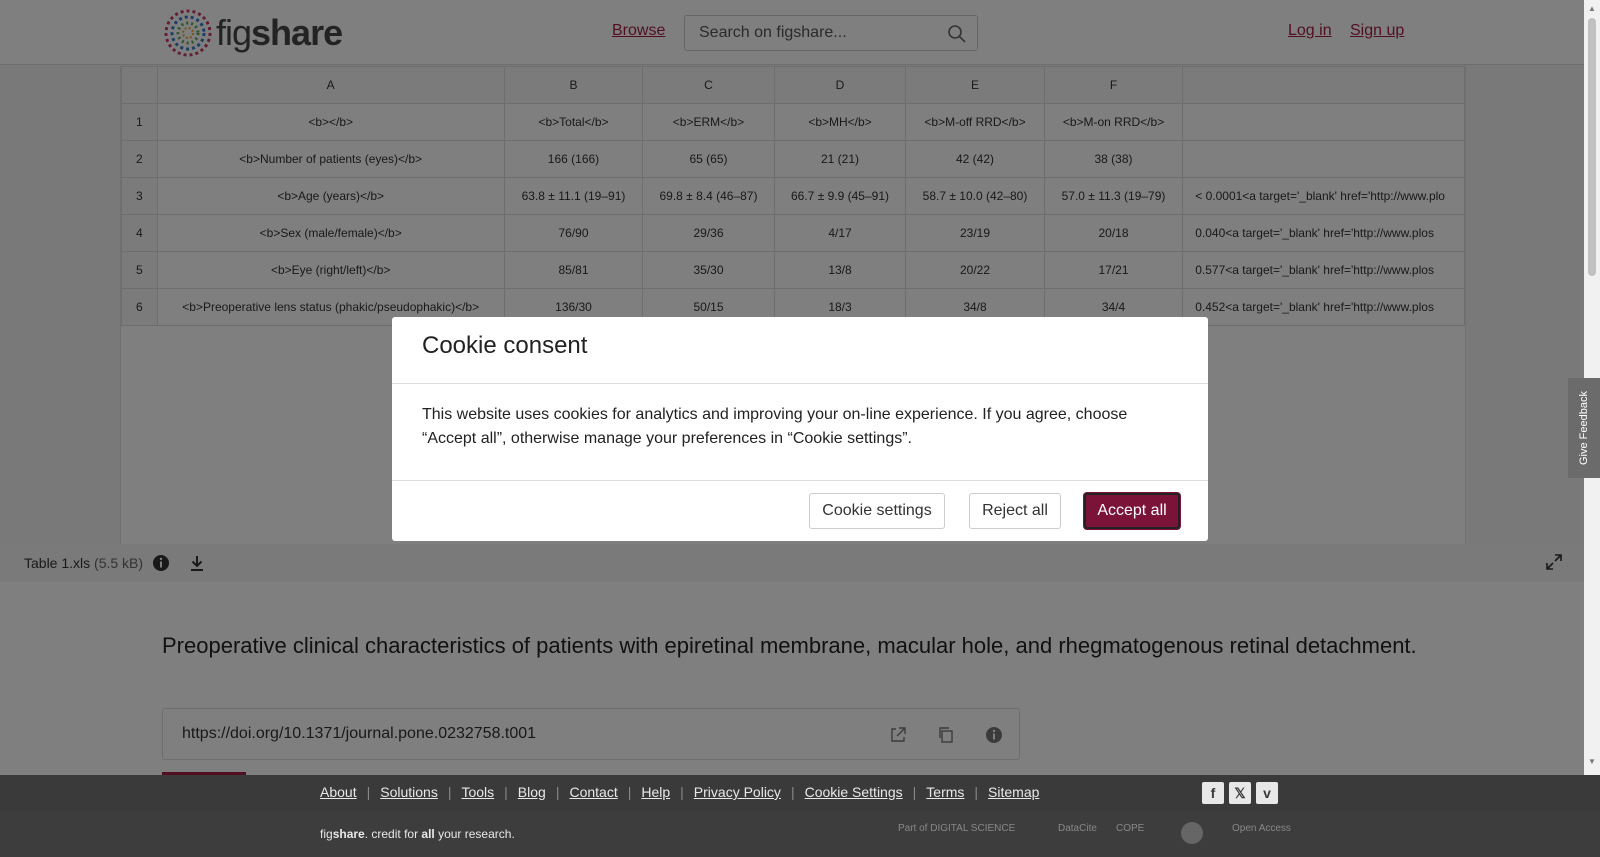 The height and width of the screenshot is (857, 1600). I want to click on digital-science-logo: Part of DIGITAL SCIENCE, so click(956, 828).